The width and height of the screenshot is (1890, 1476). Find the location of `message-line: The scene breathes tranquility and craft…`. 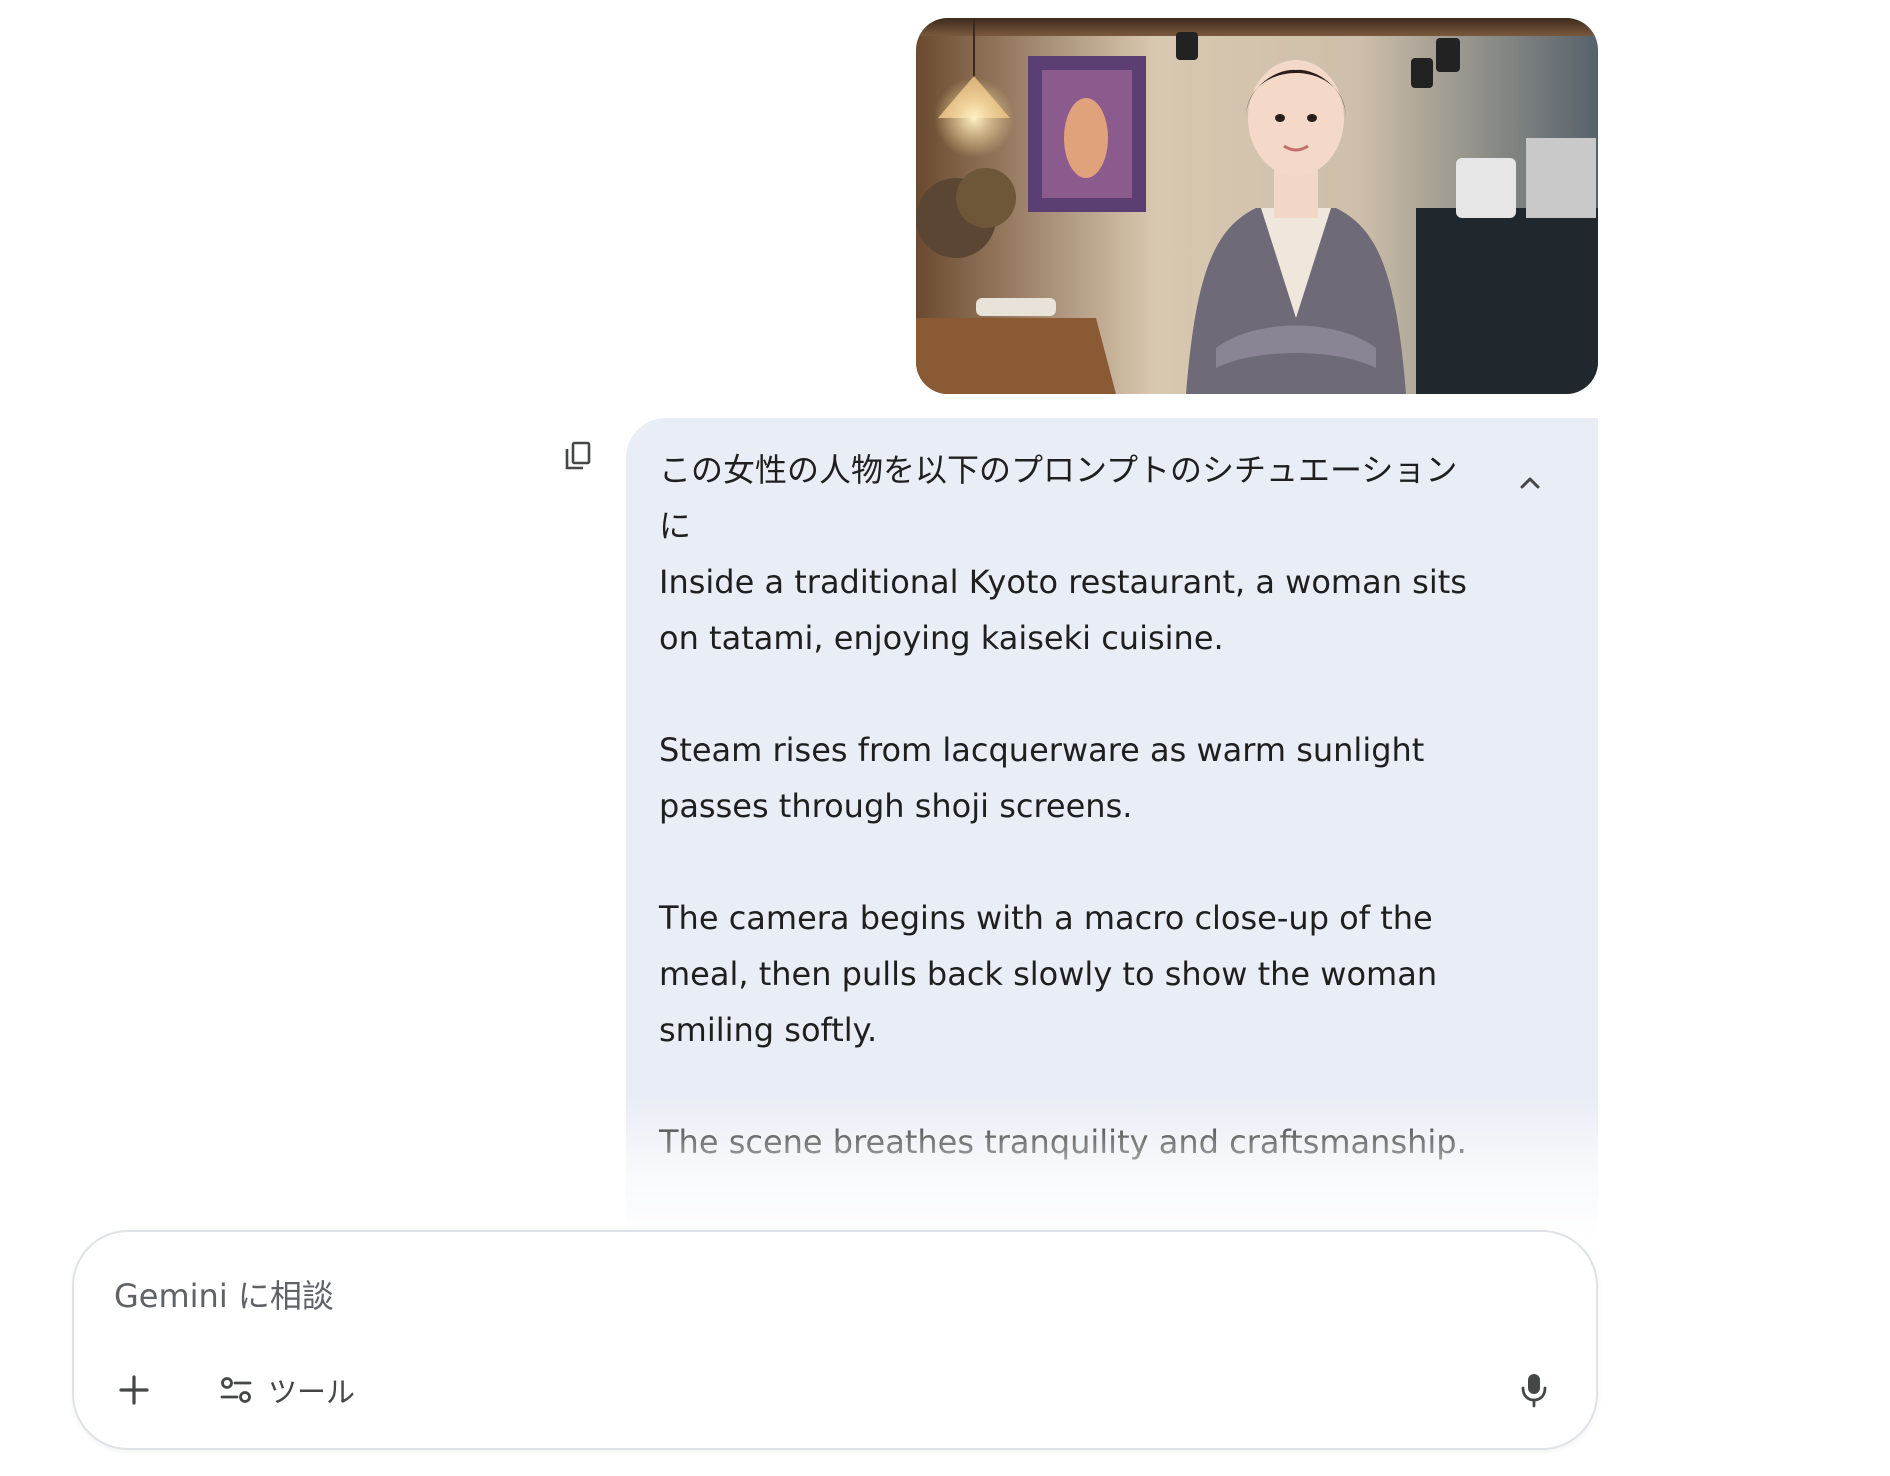

message-line: The scene breathes tranquility and craft… is located at coordinates (1063, 1142).